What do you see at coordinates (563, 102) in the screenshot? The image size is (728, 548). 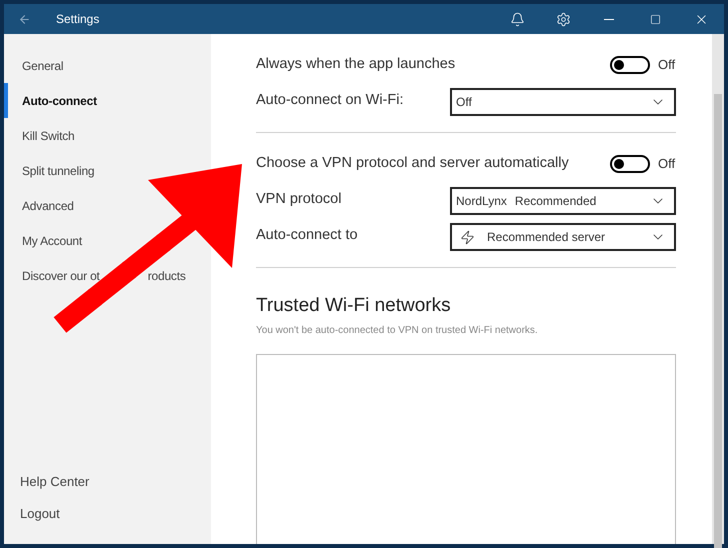 I see `dropdown: Off` at bounding box center [563, 102].